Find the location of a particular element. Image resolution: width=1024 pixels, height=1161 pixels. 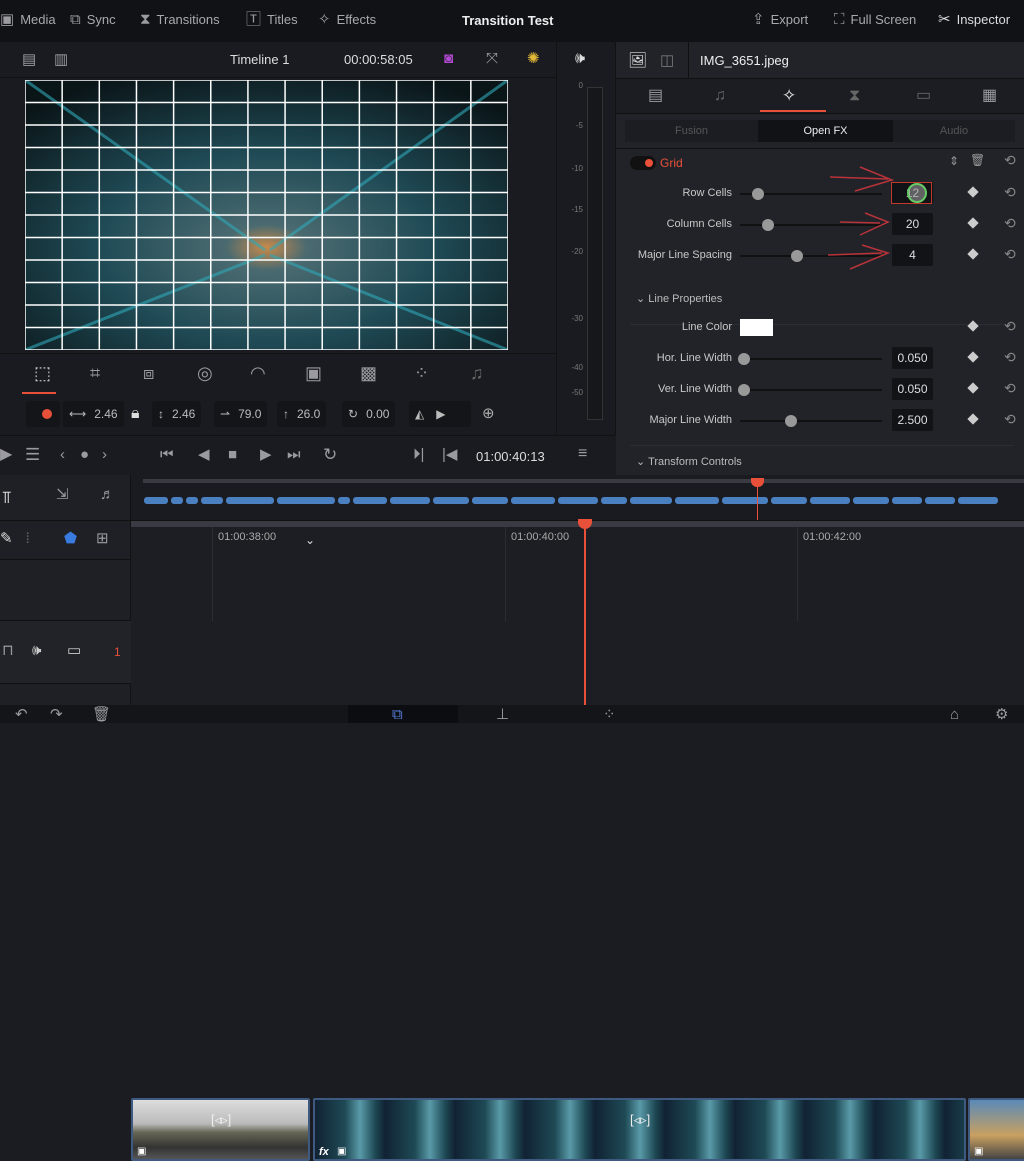

clip-mountains: [◃▹] ▣ is located at coordinates (220, 1129).